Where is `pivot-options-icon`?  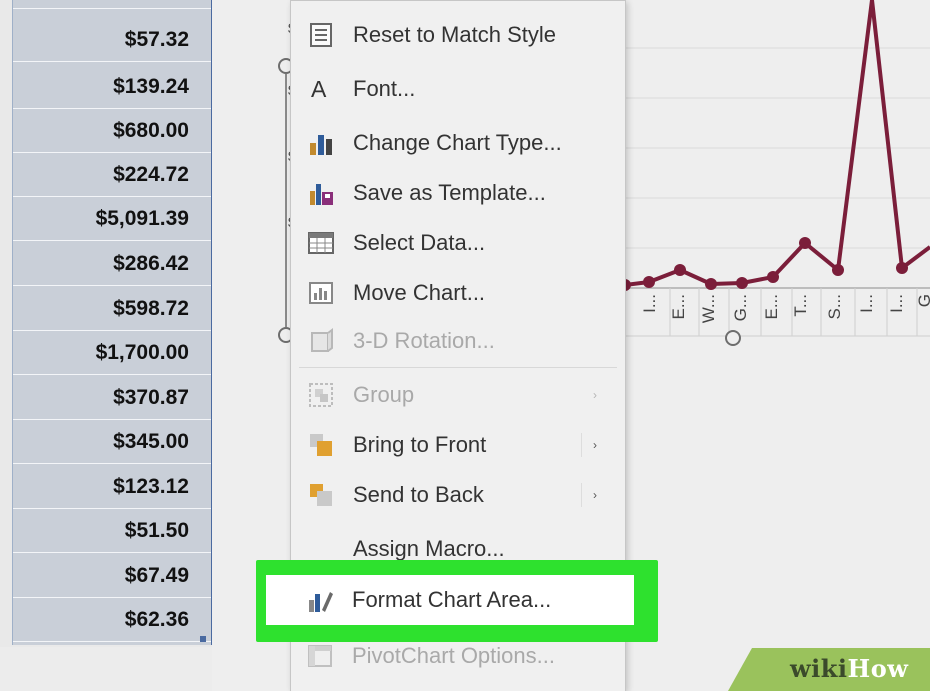 pivot-options-icon is located at coordinates (320, 656).